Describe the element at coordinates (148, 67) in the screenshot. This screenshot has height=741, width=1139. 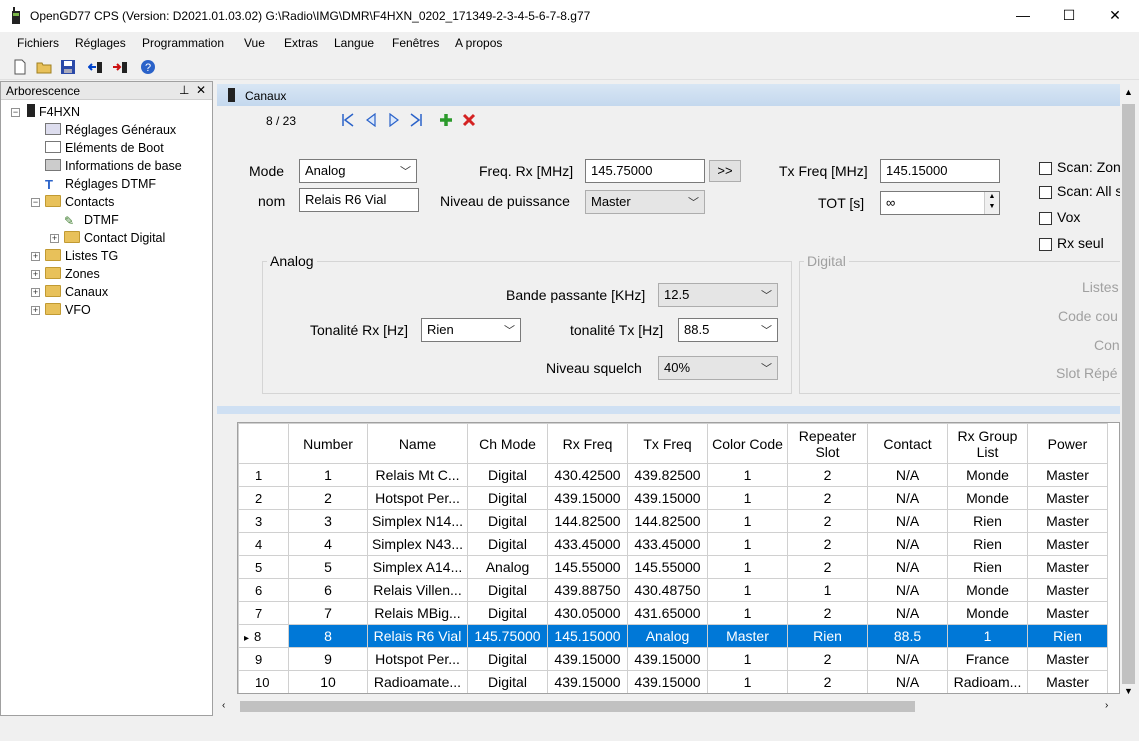
I see `help-icon: ?` at that location.